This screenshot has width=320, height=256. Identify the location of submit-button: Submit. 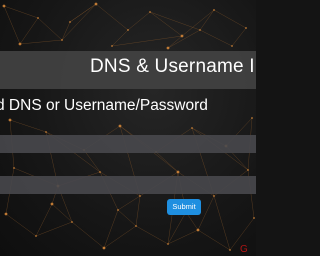
(184, 207).